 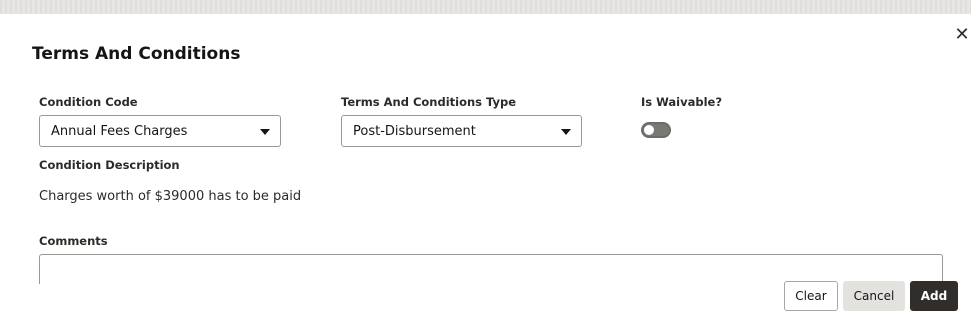 What do you see at coordinates (109, 165) in the screenshot?
I see `condition-description-label: Condition Description` at bounding box center [109, 165].